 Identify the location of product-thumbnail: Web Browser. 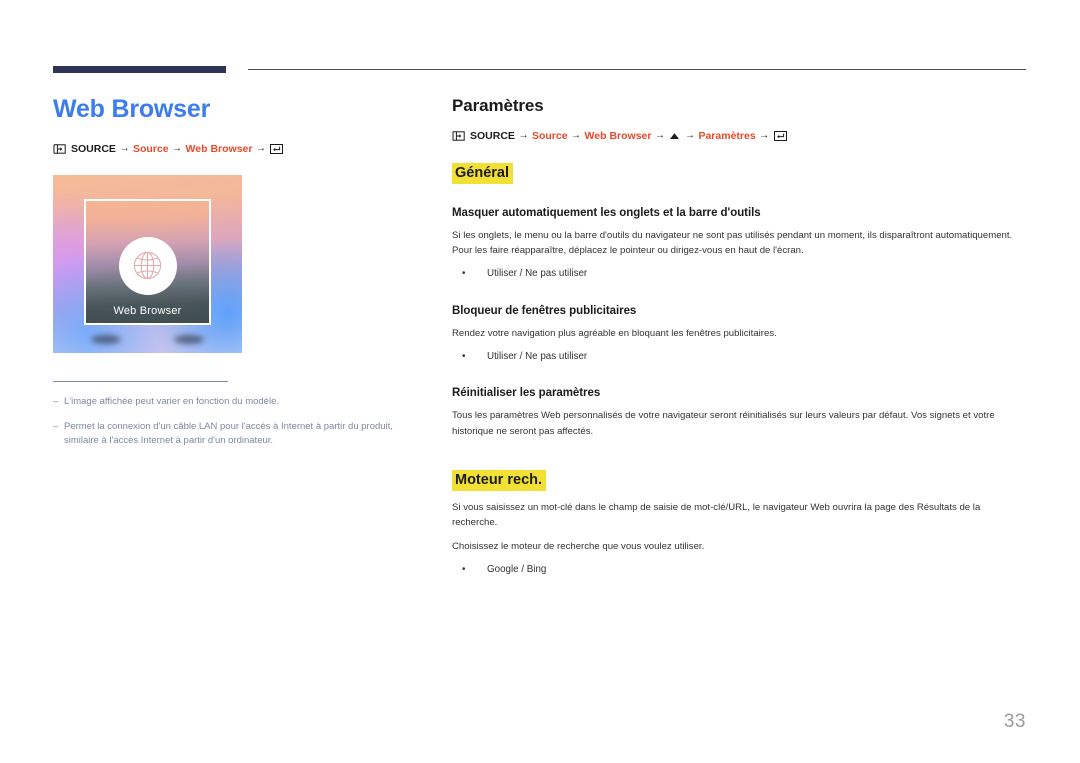
(147, 263).